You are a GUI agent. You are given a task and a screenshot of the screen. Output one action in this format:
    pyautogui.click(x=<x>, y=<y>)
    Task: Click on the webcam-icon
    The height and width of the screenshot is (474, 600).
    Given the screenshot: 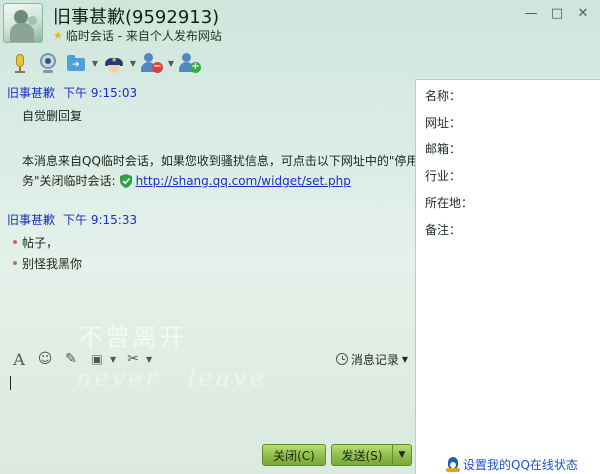 What is the action you would take?
    pyautogui.click(x=48, y=63)
    